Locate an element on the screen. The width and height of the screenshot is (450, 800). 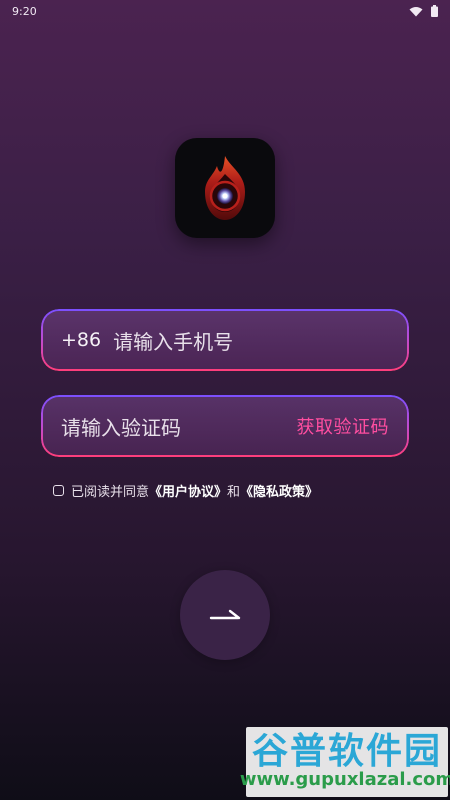
phone-placeholder: 请输入手机号 is located at coordinates (173, 341).